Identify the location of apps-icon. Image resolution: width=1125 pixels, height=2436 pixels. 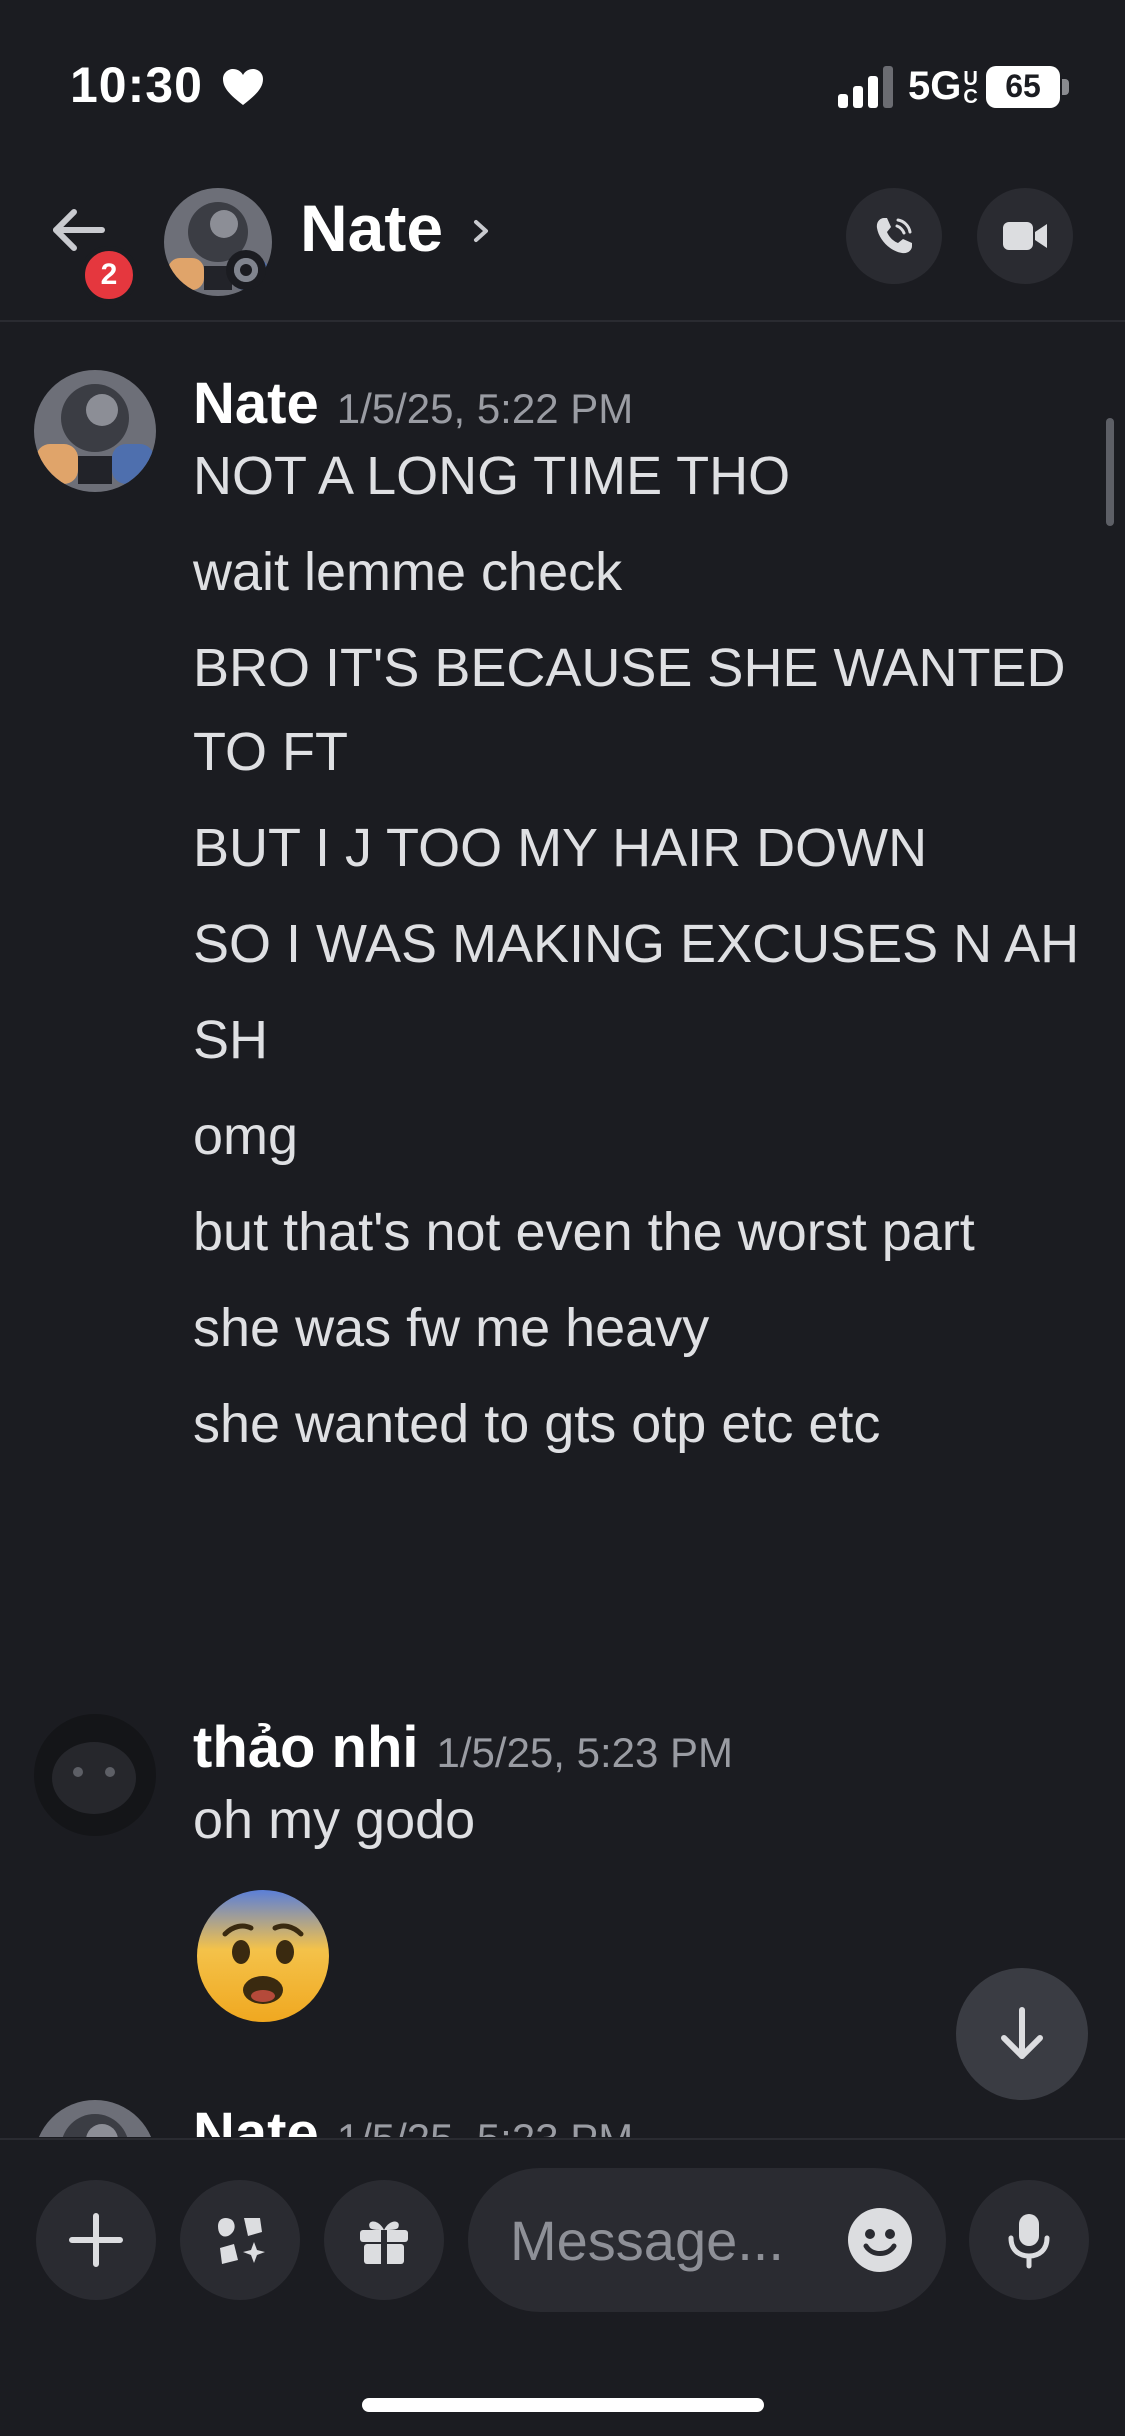
(241, 2241).